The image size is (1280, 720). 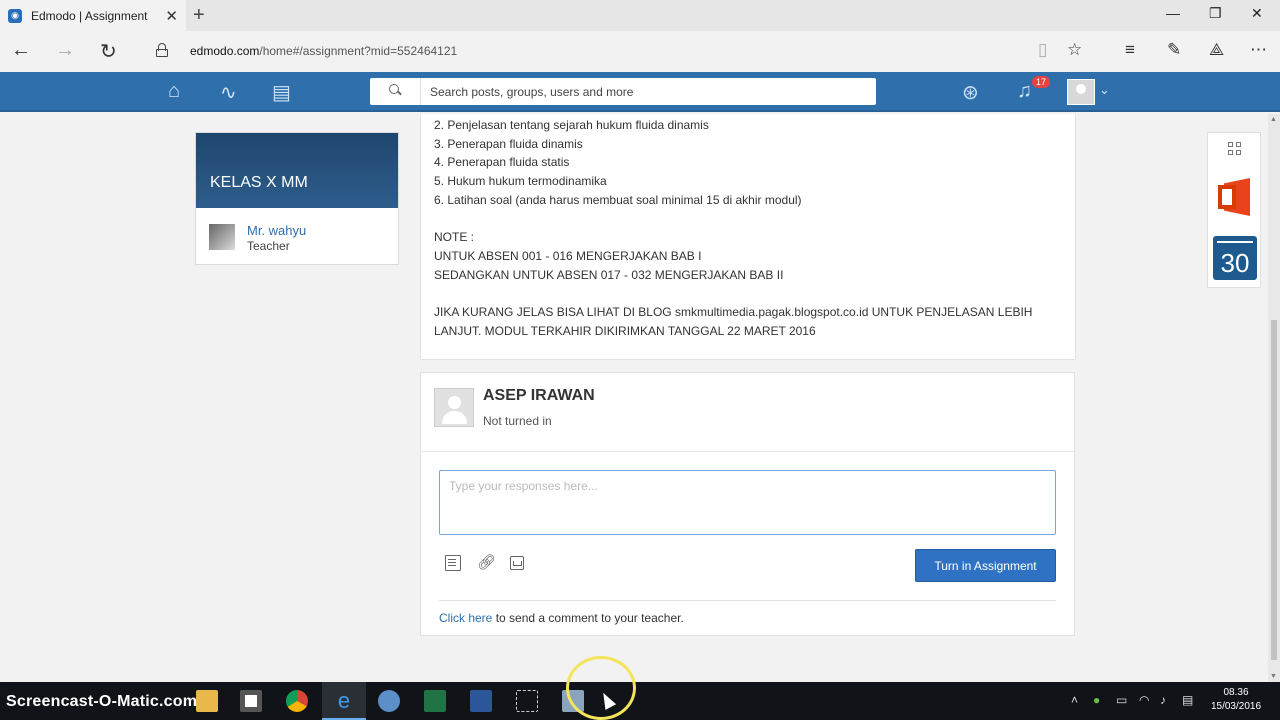 I want to click on home-icon: ⌂, so click(x=174, y=91).